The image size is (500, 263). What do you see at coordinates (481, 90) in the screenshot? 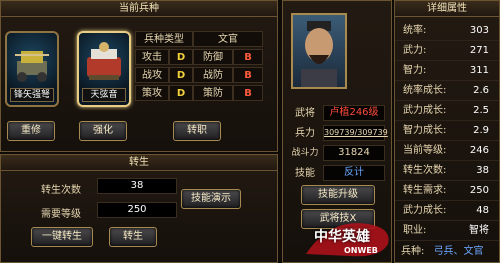
I see `attribute-value: 2.6` at bounding box center [481, 90].